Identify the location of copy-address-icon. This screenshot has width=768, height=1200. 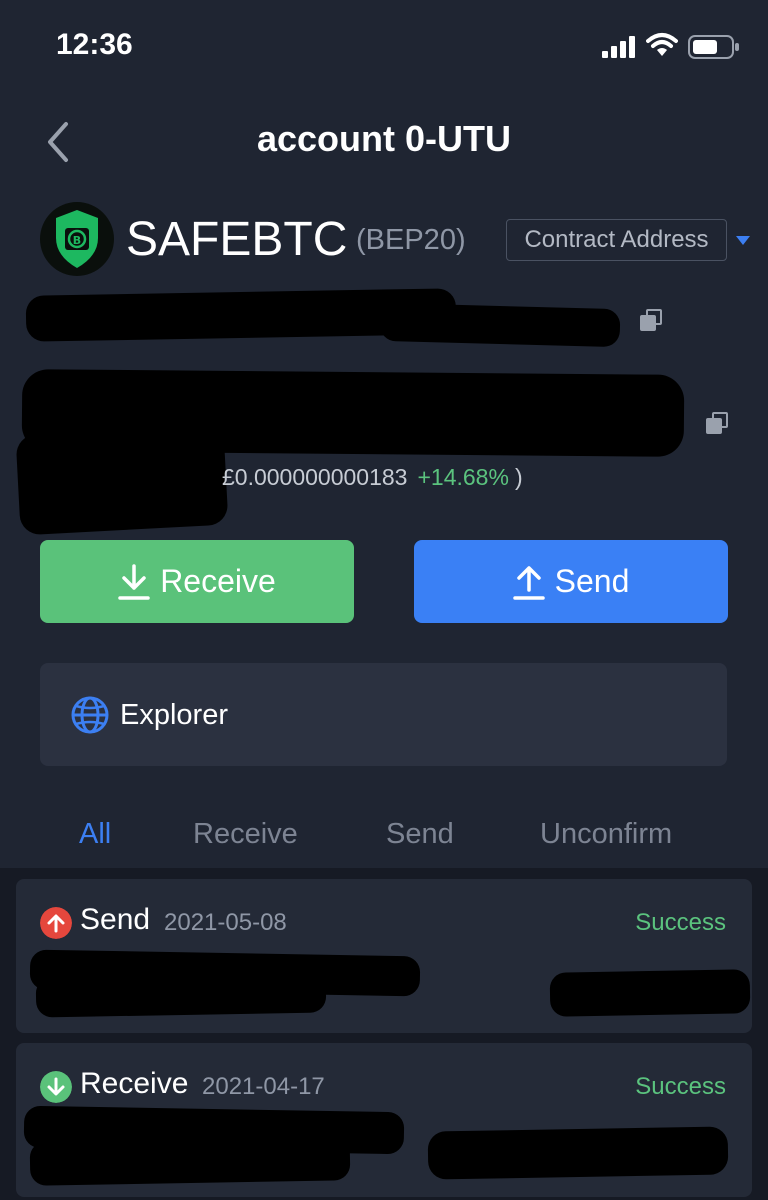
(651, 320).